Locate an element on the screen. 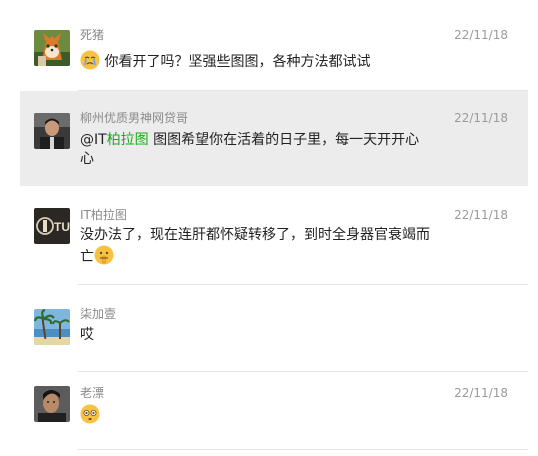  comment-item: 死猪 22/11/18 你看开了吗？坚强些图图，各种方法都试试 is located at coordinates (274, 54).